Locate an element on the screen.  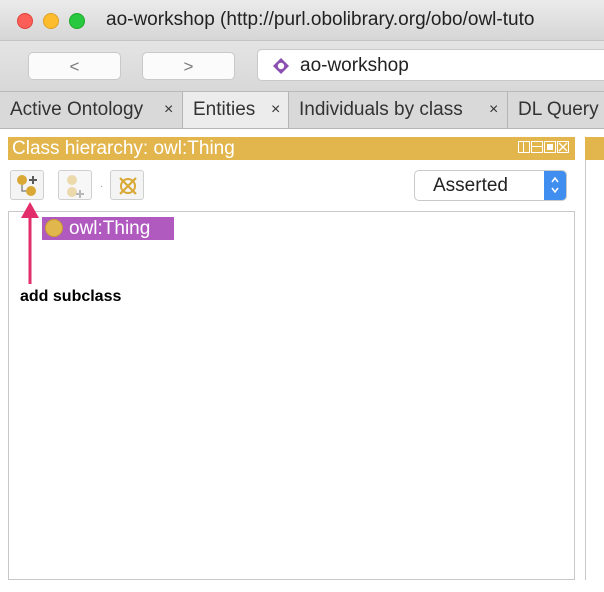
tree-node-label: owl:Thing is located at coordinates (110, 228).